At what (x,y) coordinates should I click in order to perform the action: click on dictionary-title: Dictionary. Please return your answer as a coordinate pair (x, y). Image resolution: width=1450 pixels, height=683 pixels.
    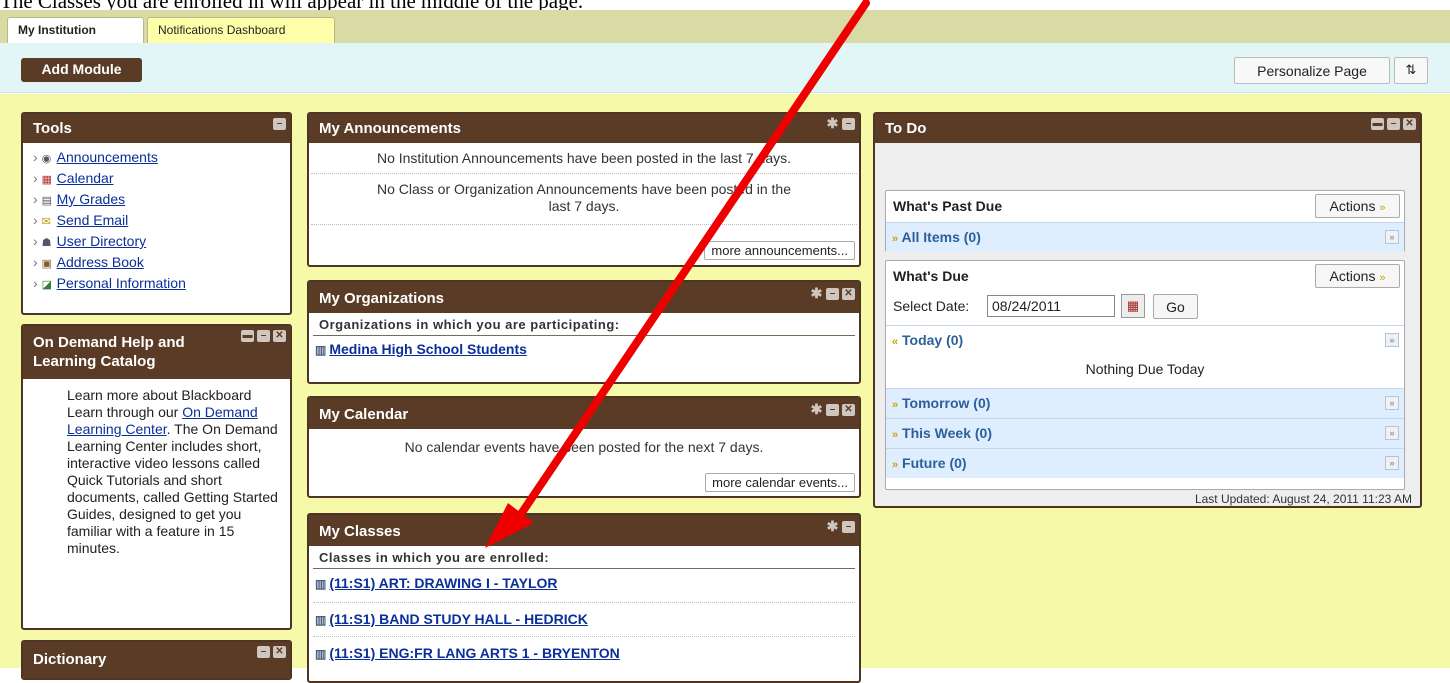
    Looking at the image, I should click on (70, 659).